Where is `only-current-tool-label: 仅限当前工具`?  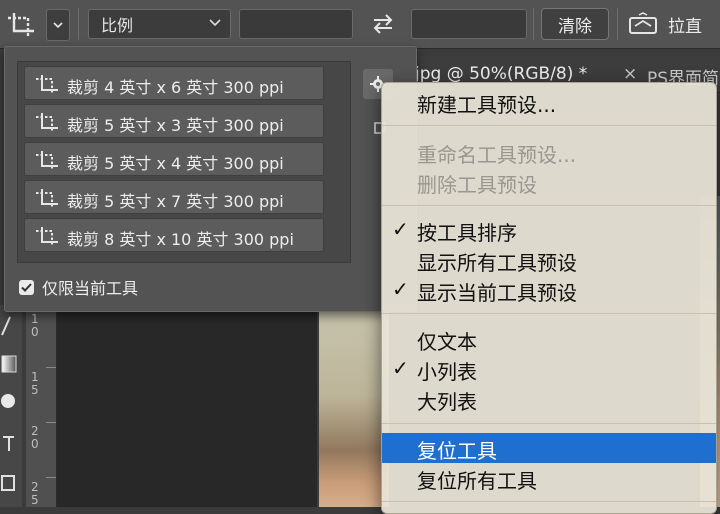
only-current-tool-label: 仅限当前工具 is located at coordinates (90, 288).